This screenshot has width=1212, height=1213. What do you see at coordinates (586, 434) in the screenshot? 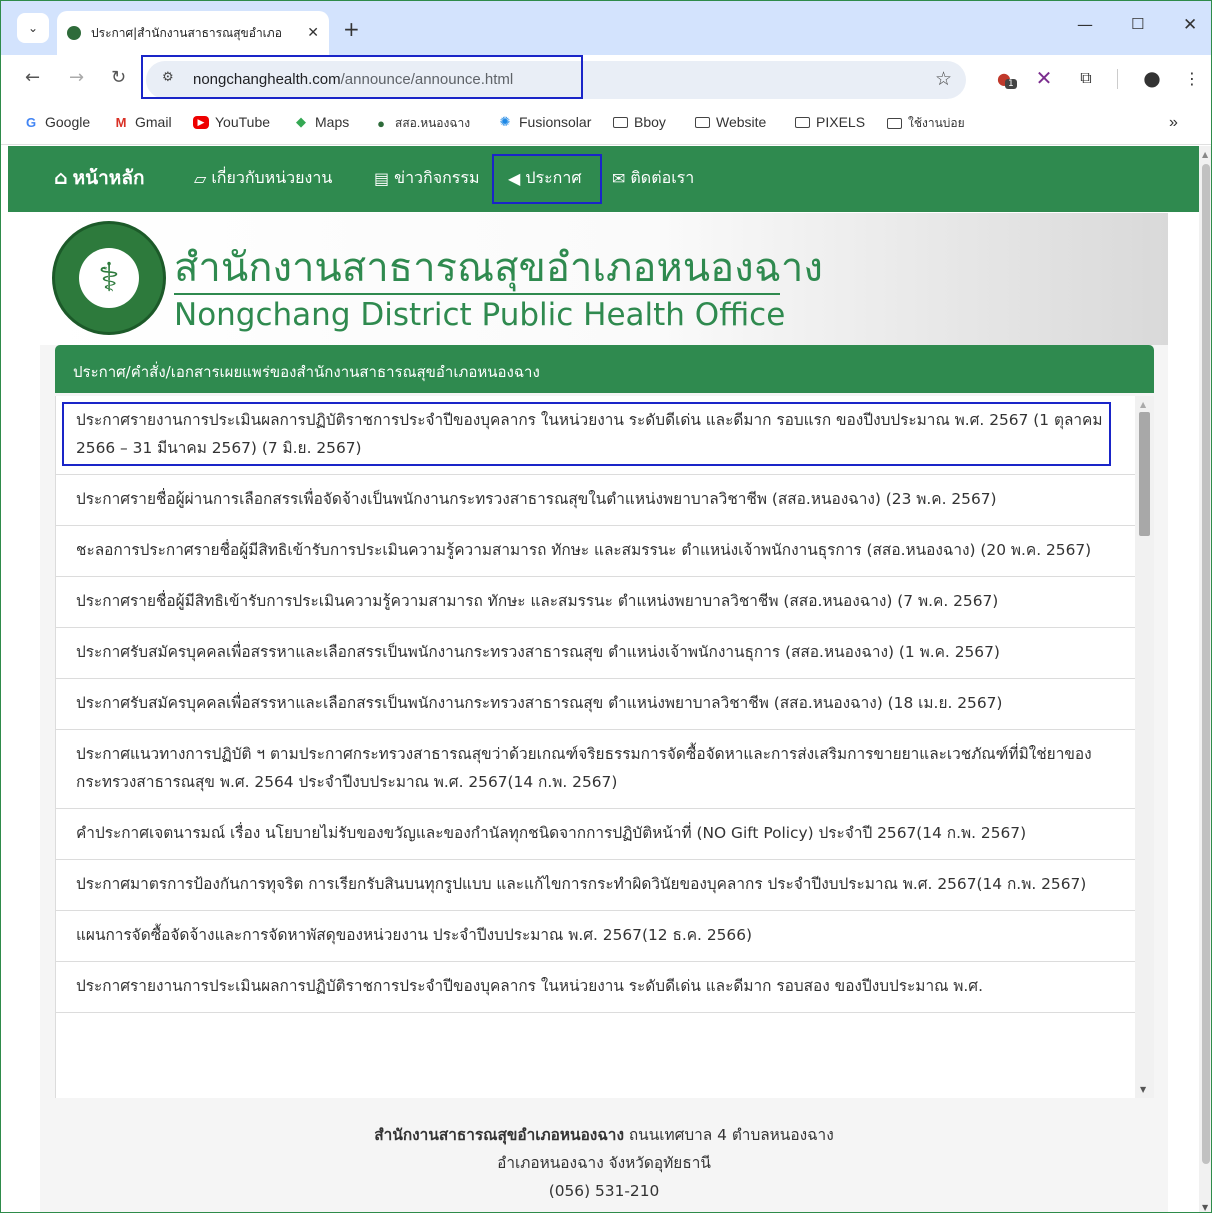
I see `annotation-box-first-item` at bounding box center [586, 434].